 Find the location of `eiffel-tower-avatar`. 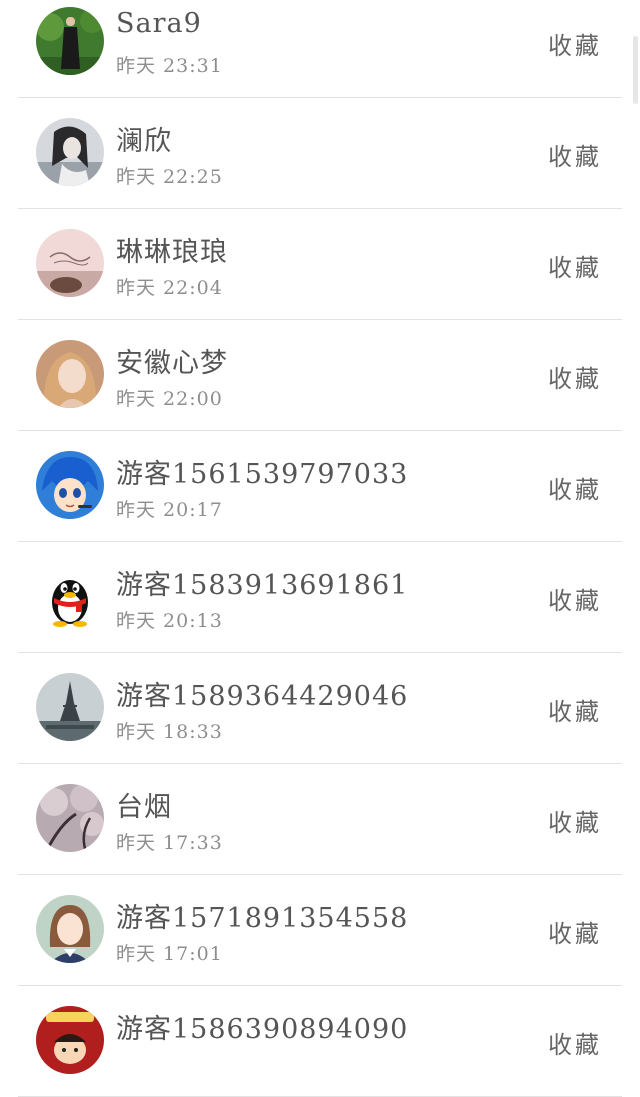

eiffel-tower-avatar is located at coordinates (70, 707).